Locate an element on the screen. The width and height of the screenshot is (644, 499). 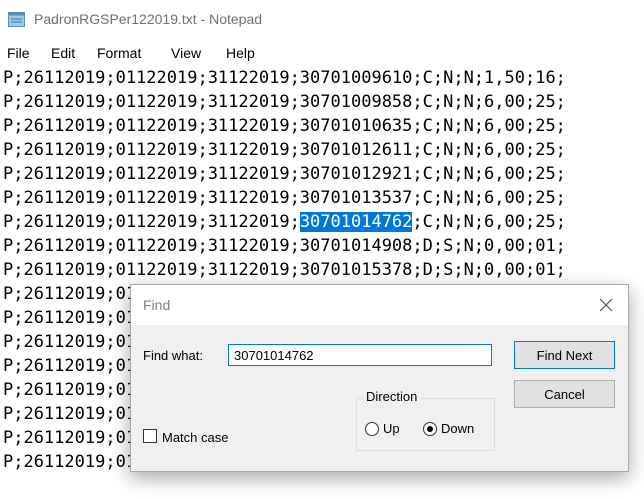
close-icon is located at coordinates (606, 305).